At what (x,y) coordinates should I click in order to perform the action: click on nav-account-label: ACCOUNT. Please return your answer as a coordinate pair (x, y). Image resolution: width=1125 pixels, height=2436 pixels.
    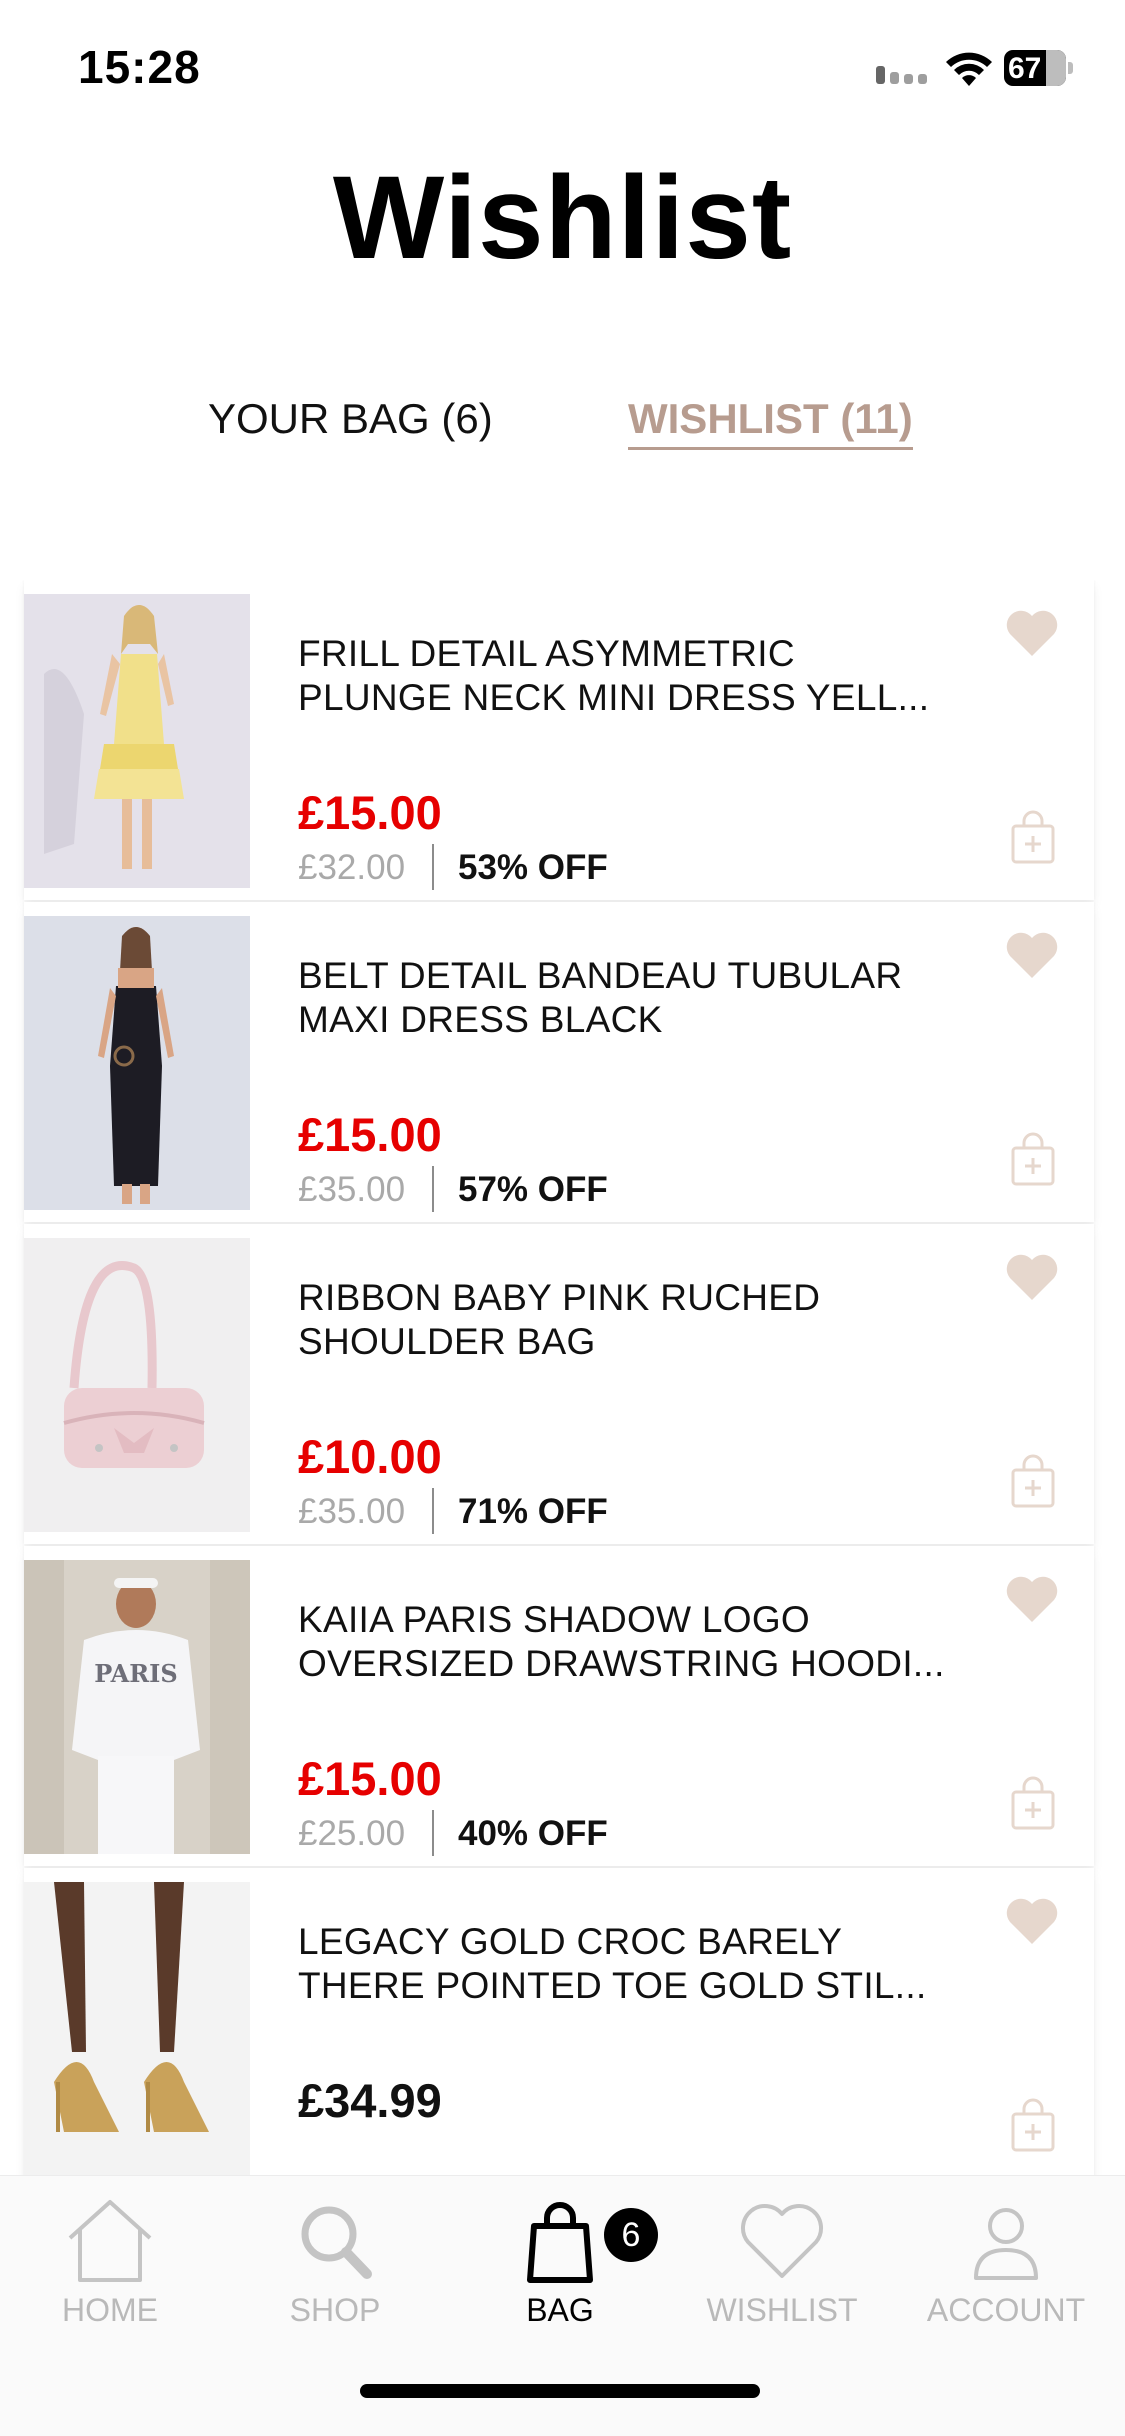
    Looking at the image, I should click on (1006, 2310).